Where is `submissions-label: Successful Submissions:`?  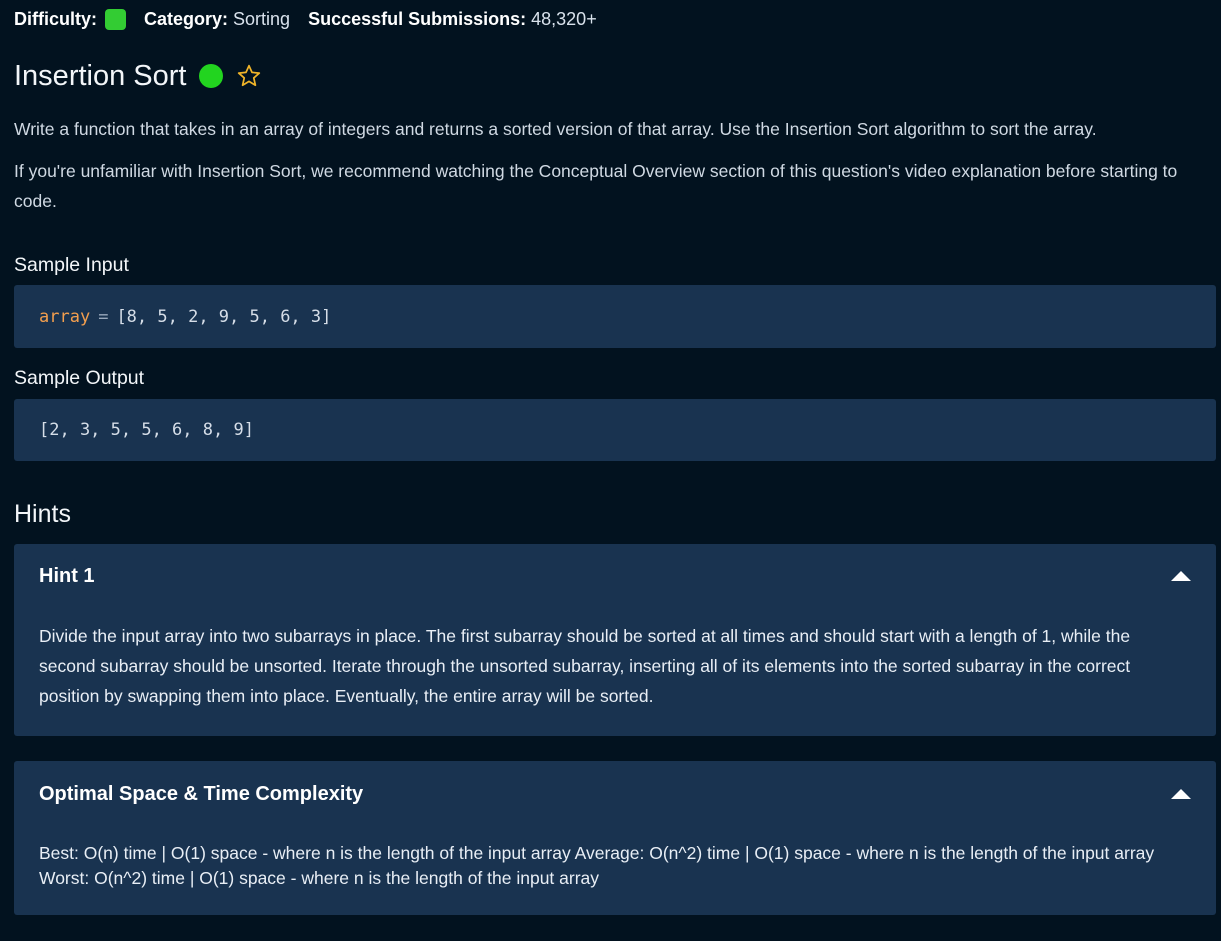
submissions-label: Successful Submissions: is located at coordinates (417, 18).